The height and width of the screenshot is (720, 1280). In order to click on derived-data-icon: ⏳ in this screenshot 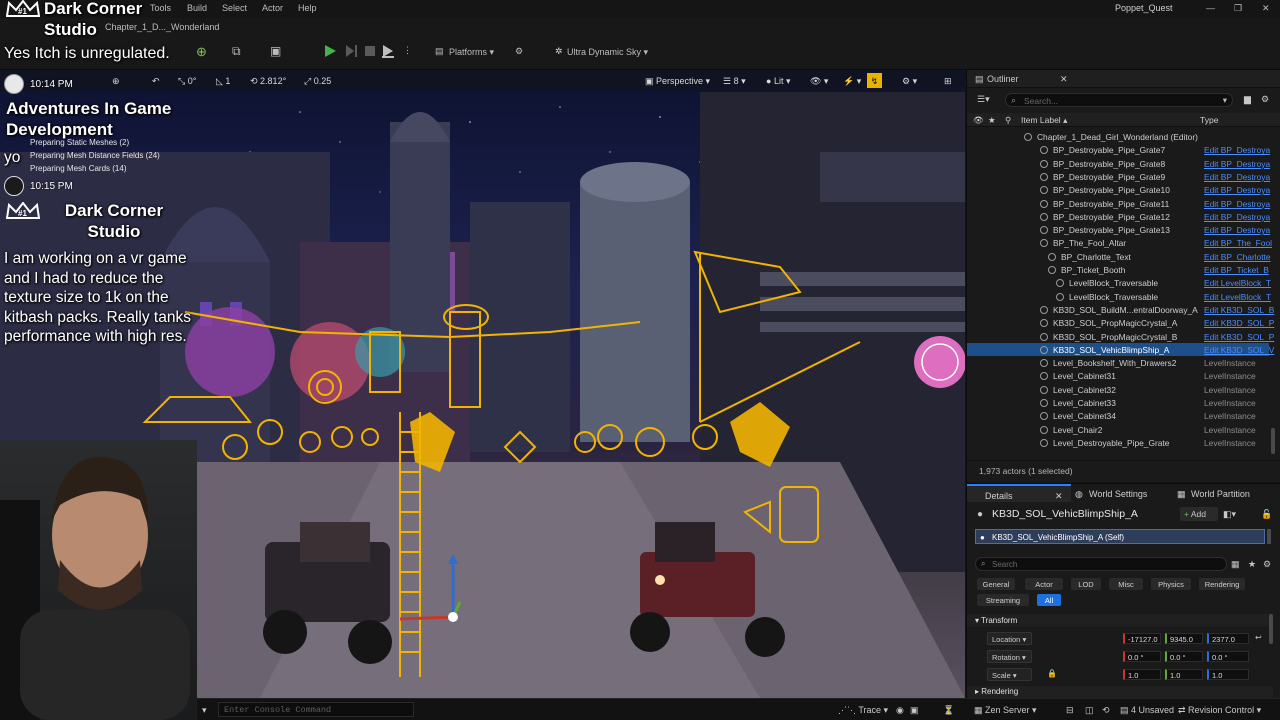, I will do `click(948, 710)`.